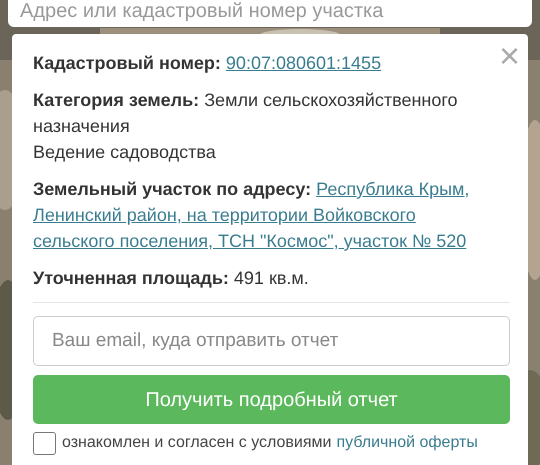 The image size is (540, 465). Describe the element at coordinates (249, 241) in the screenshot. I see `info-link: сельского поселения, ТСН "Космос", участок № 520` at that location.